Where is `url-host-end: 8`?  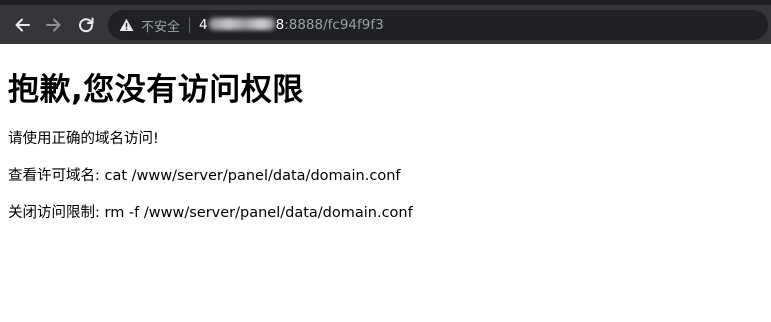 url-host-end: 8 is located at coordinates (280, 25).